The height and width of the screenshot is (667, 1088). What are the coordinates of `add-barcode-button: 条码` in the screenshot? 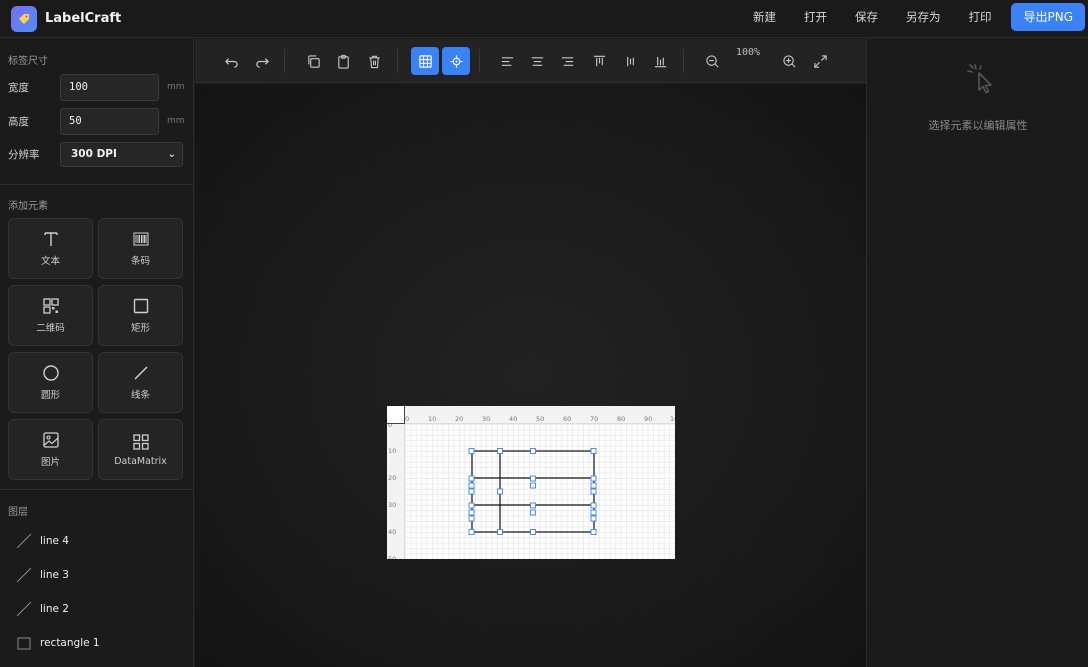 It's located at (140, 248).